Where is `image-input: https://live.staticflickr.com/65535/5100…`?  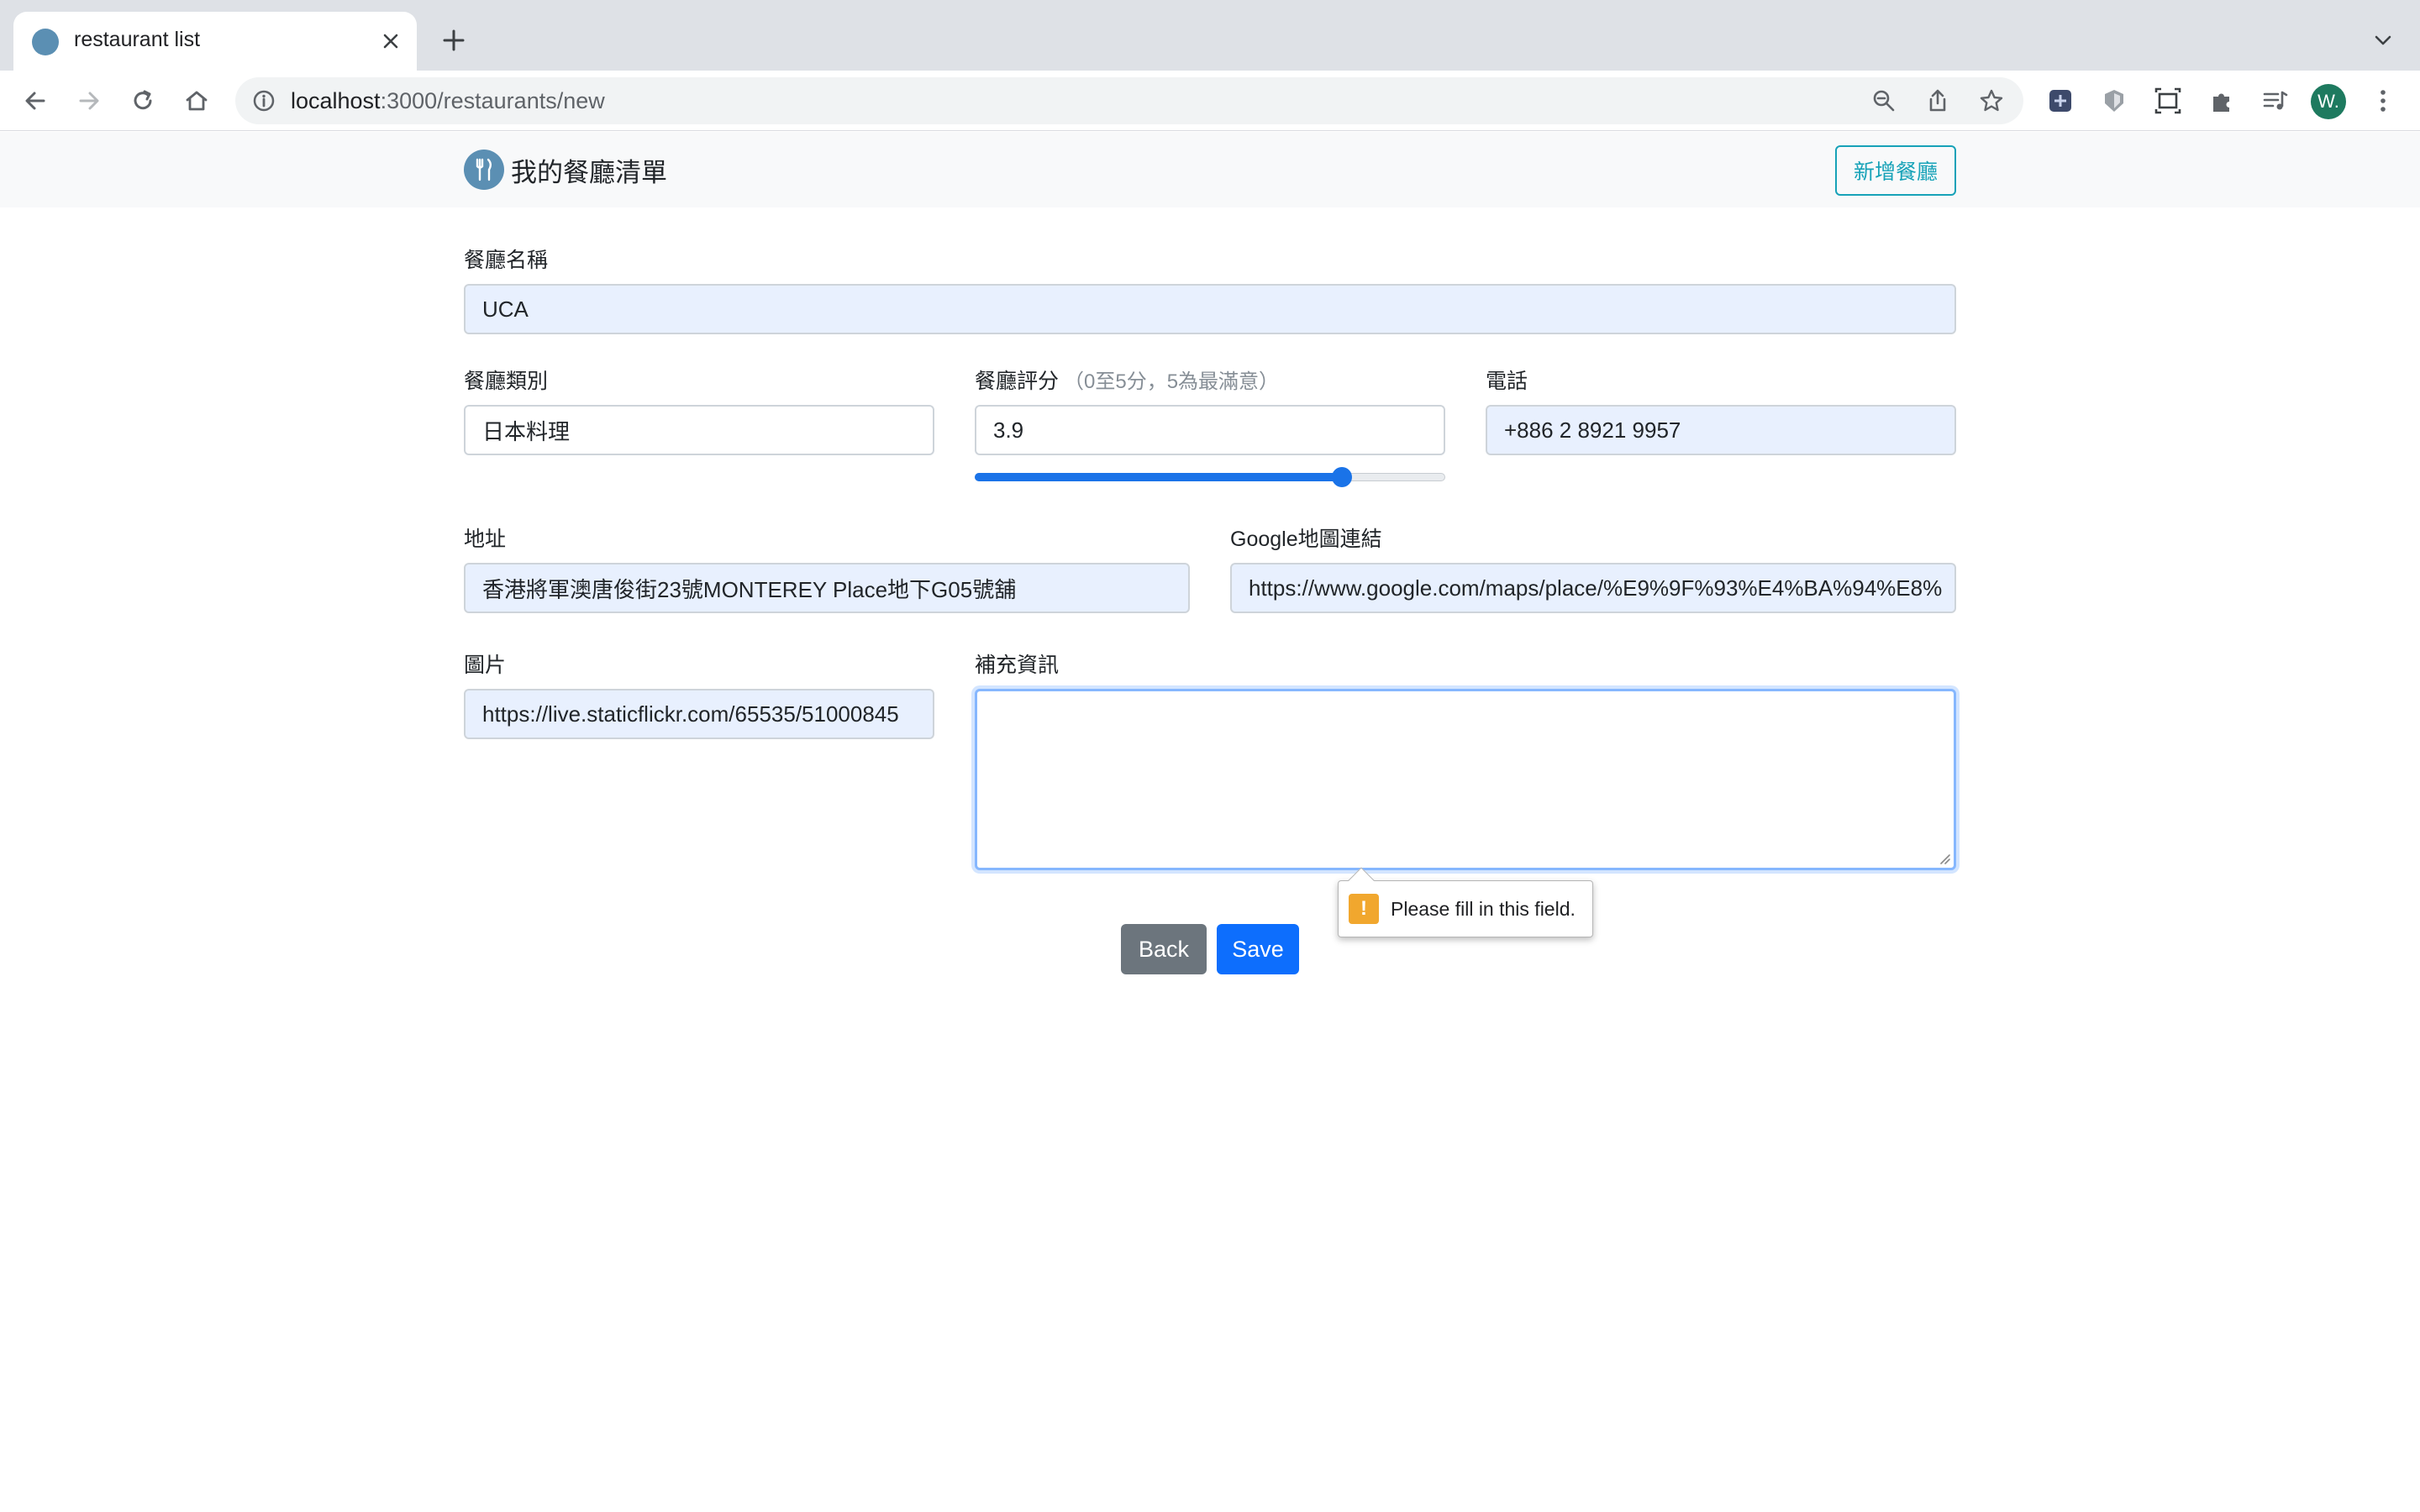 image-input: https://live.staticflickr.com/65535/5100… is located at coordinates (699, 714).